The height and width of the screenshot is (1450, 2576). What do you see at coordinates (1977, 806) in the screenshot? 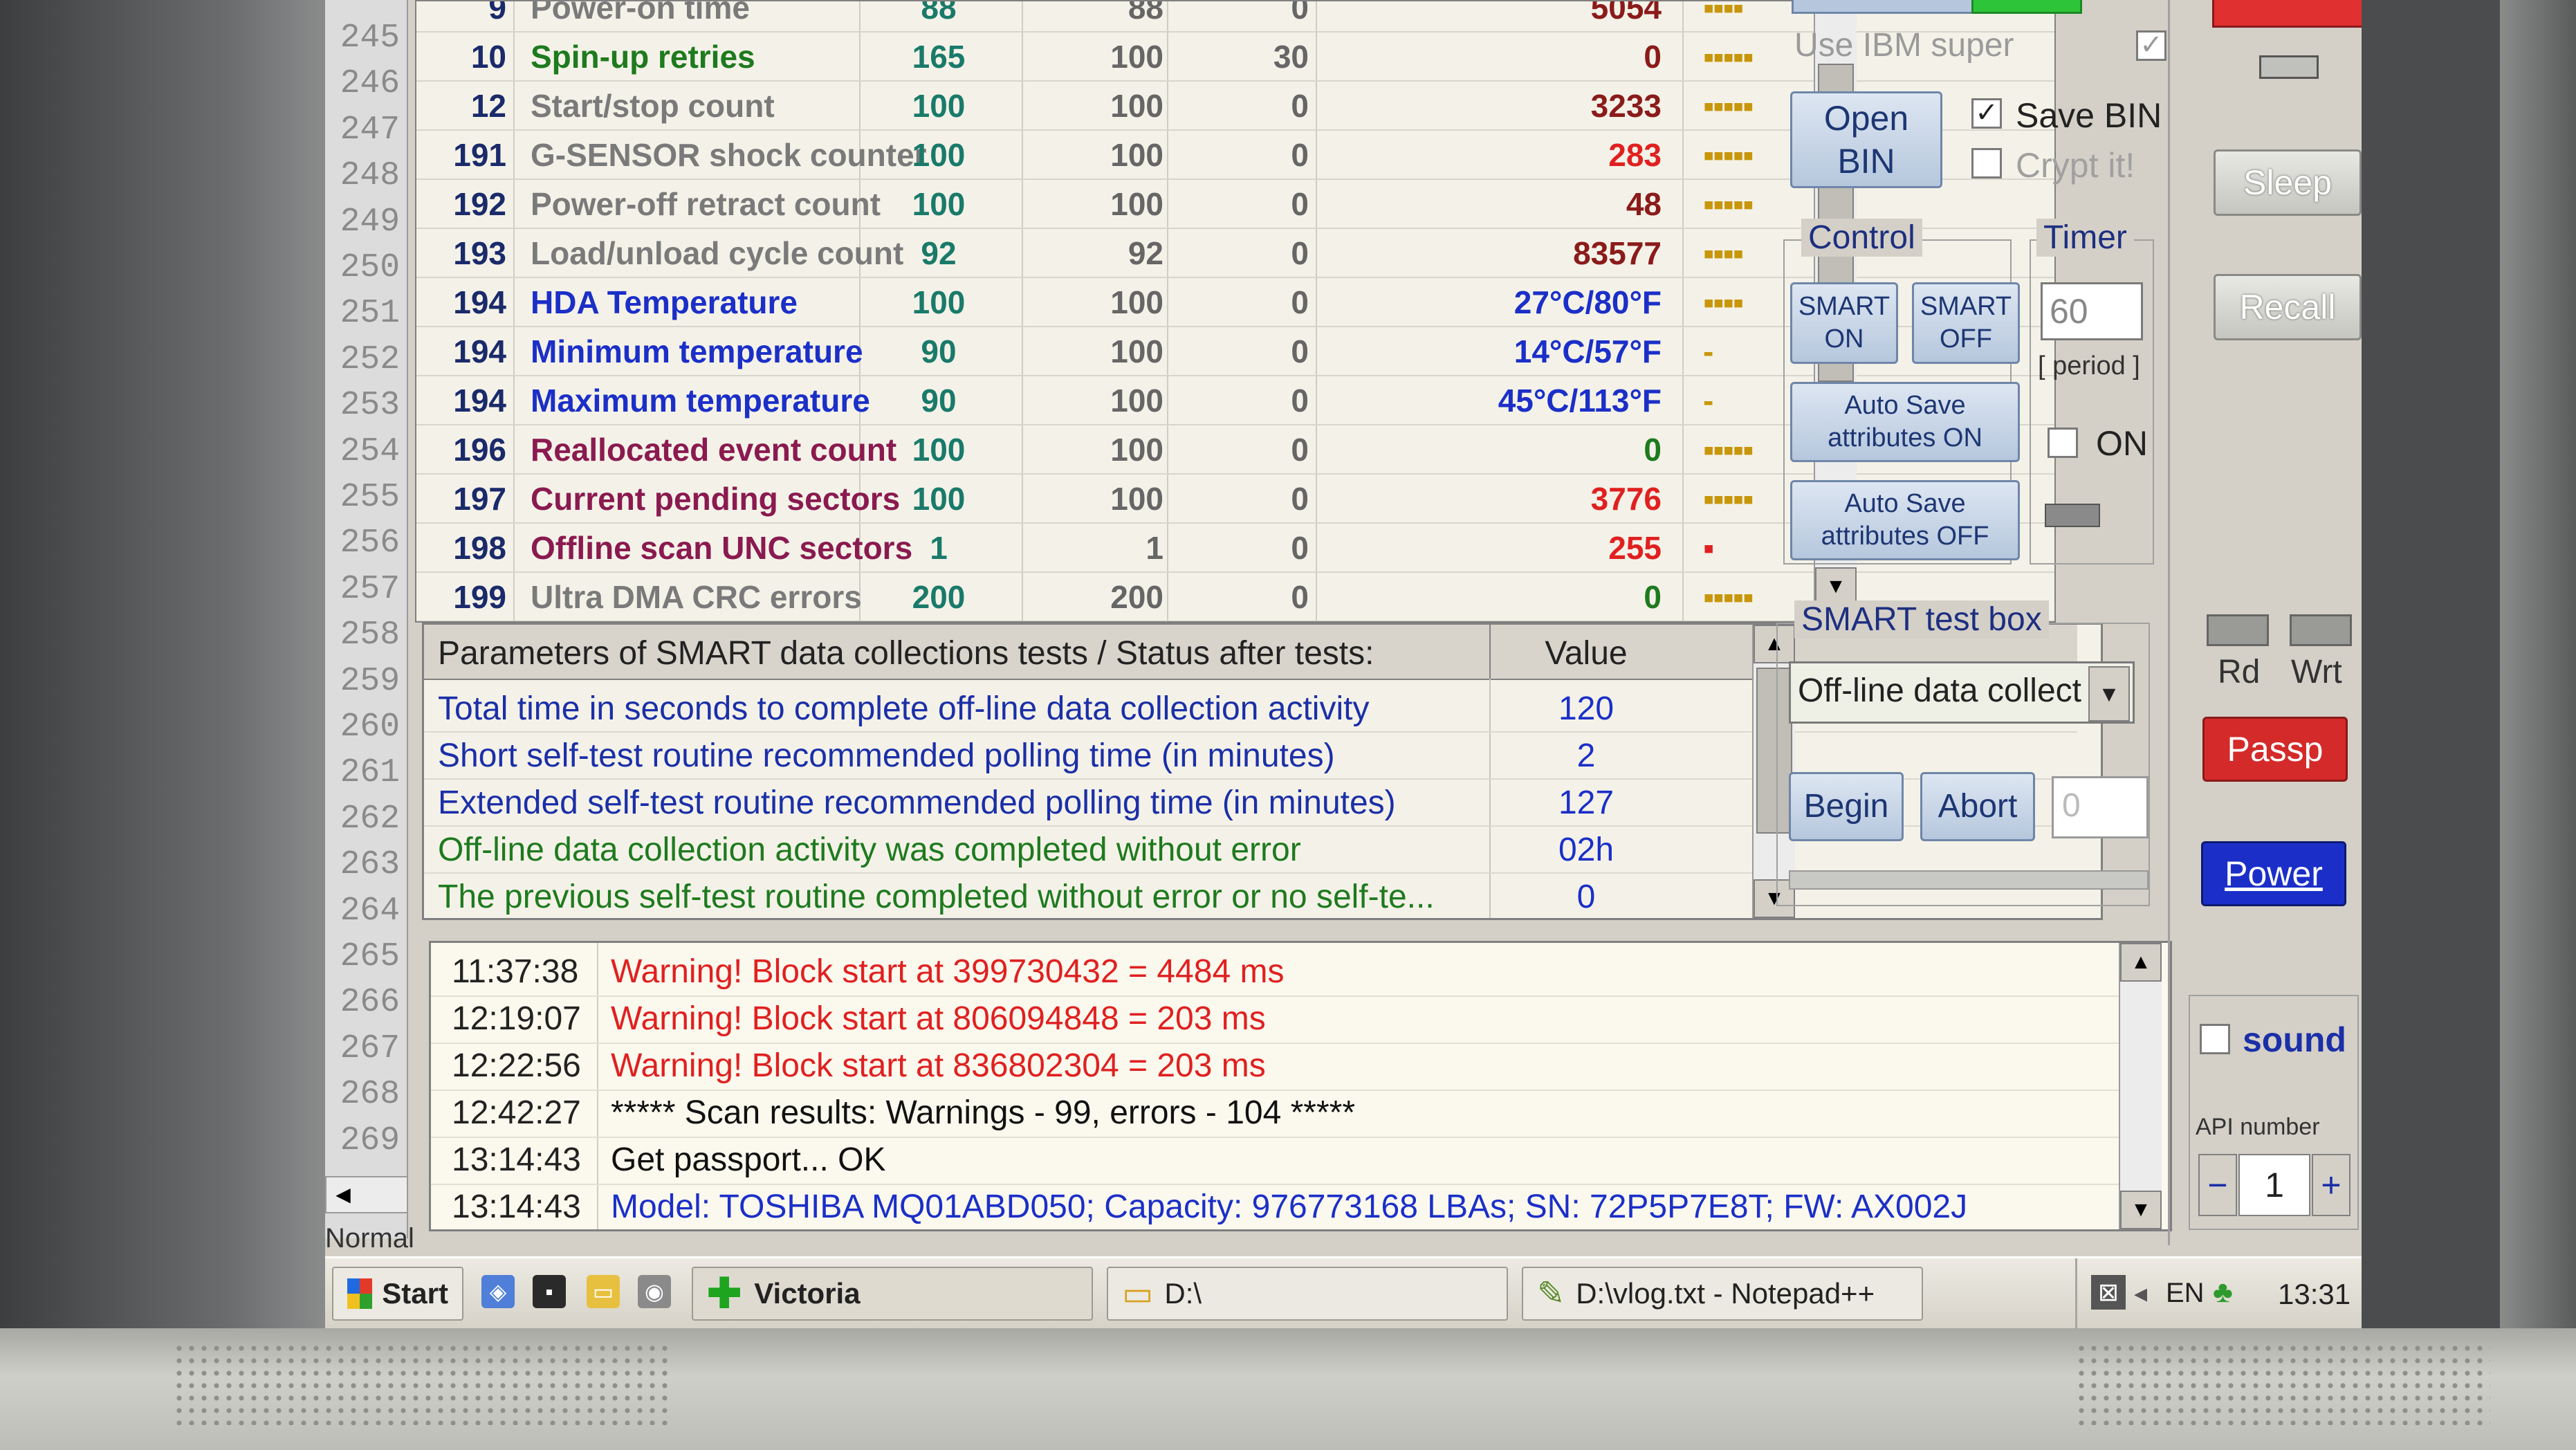
I see `abort-button: Abort` at bounding box center [1977, 806].